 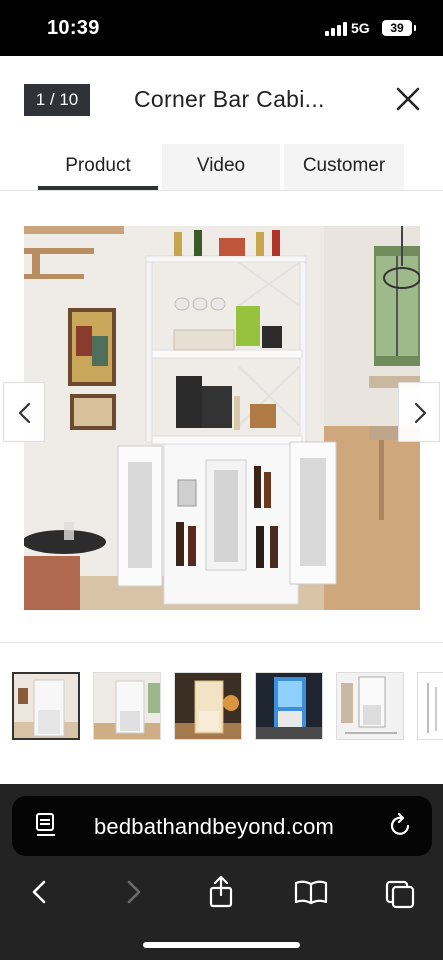 I want to click on home-indicator, so click(x=221, y=945).